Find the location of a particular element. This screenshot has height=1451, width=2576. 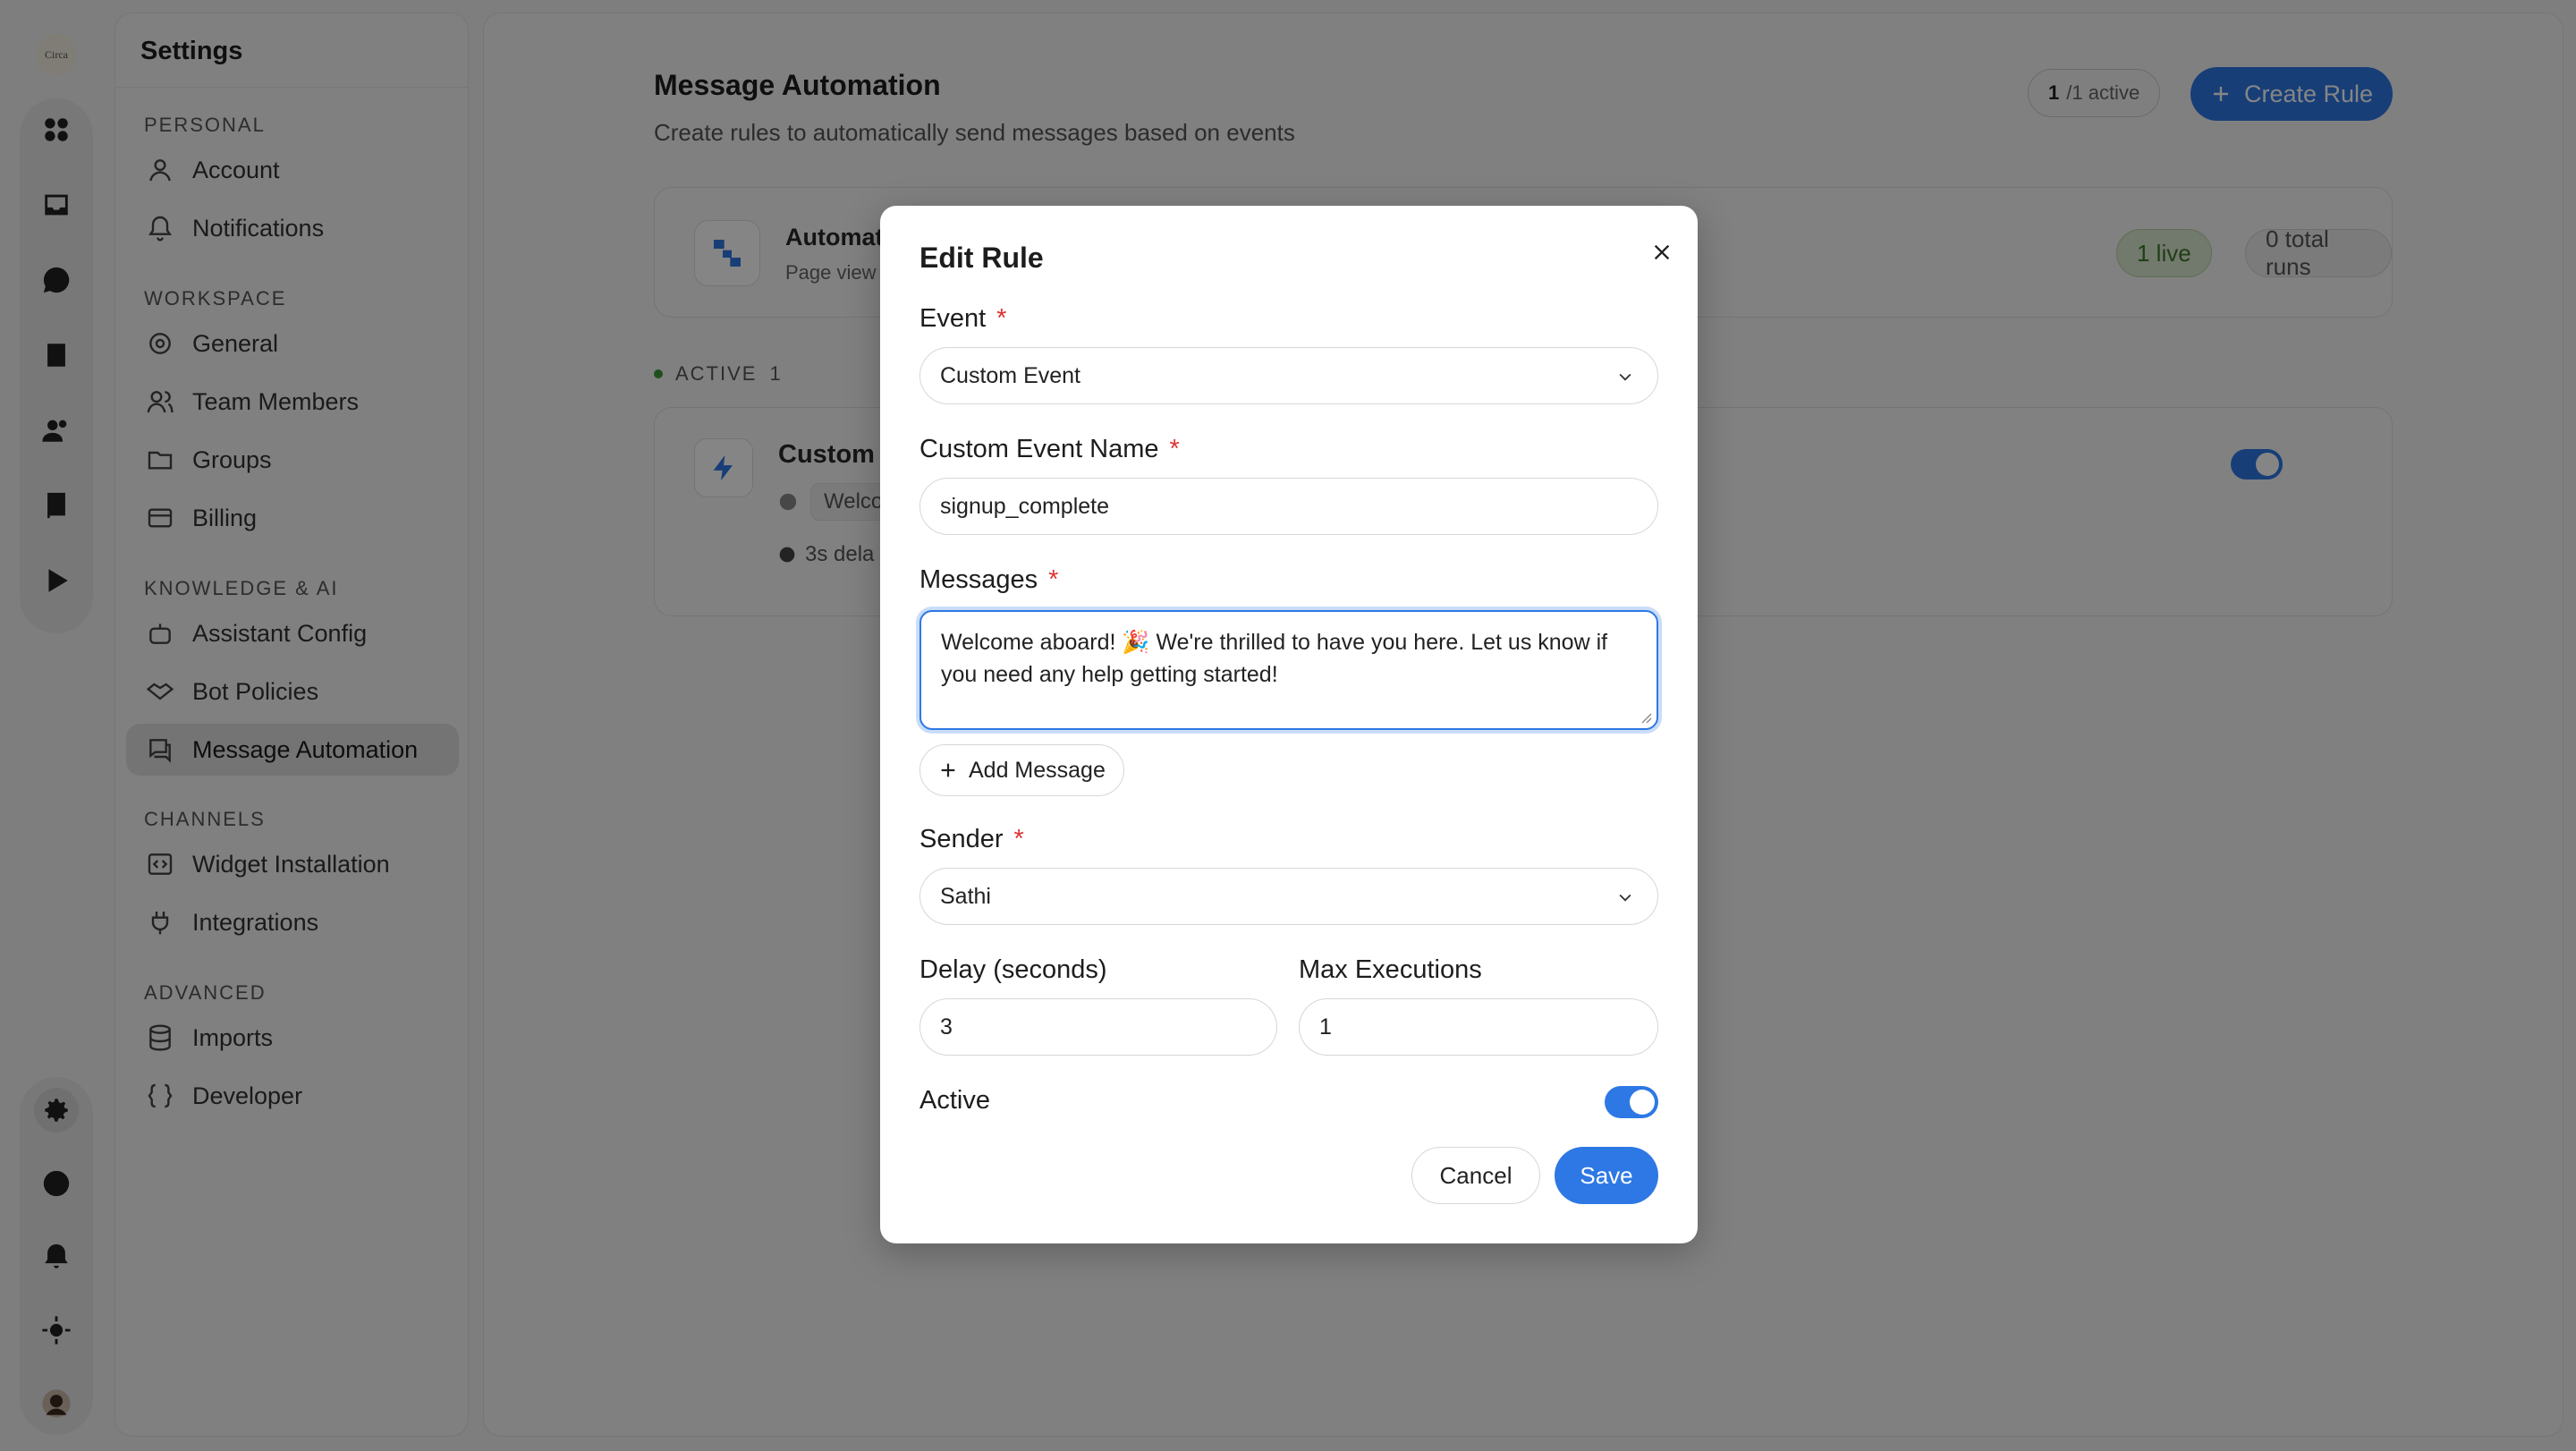

custom-event-name-value: signup_complete is located at coordinates (1025, 506).